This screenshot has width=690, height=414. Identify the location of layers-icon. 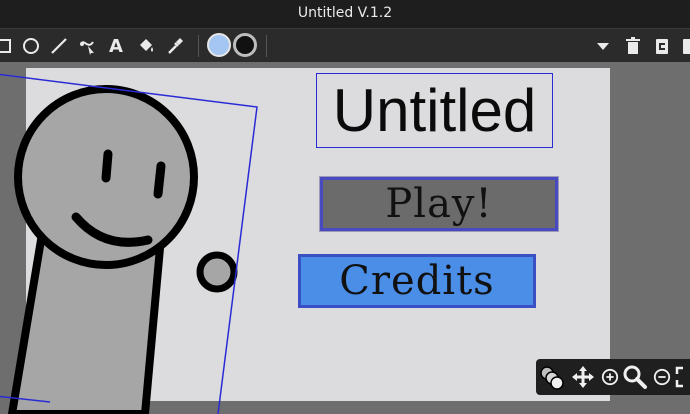
(551, 377).